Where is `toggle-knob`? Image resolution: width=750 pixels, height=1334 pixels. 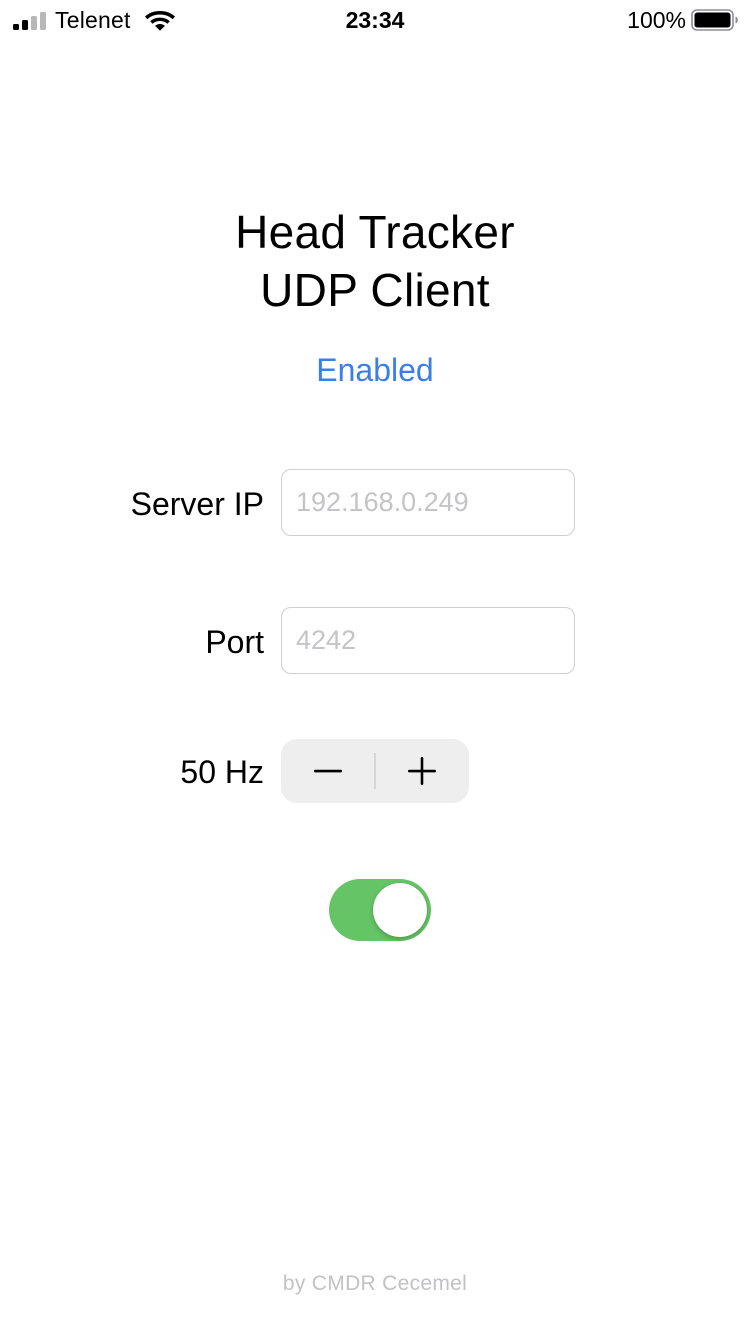 toggle-knob is located at coordinates (400, 910).